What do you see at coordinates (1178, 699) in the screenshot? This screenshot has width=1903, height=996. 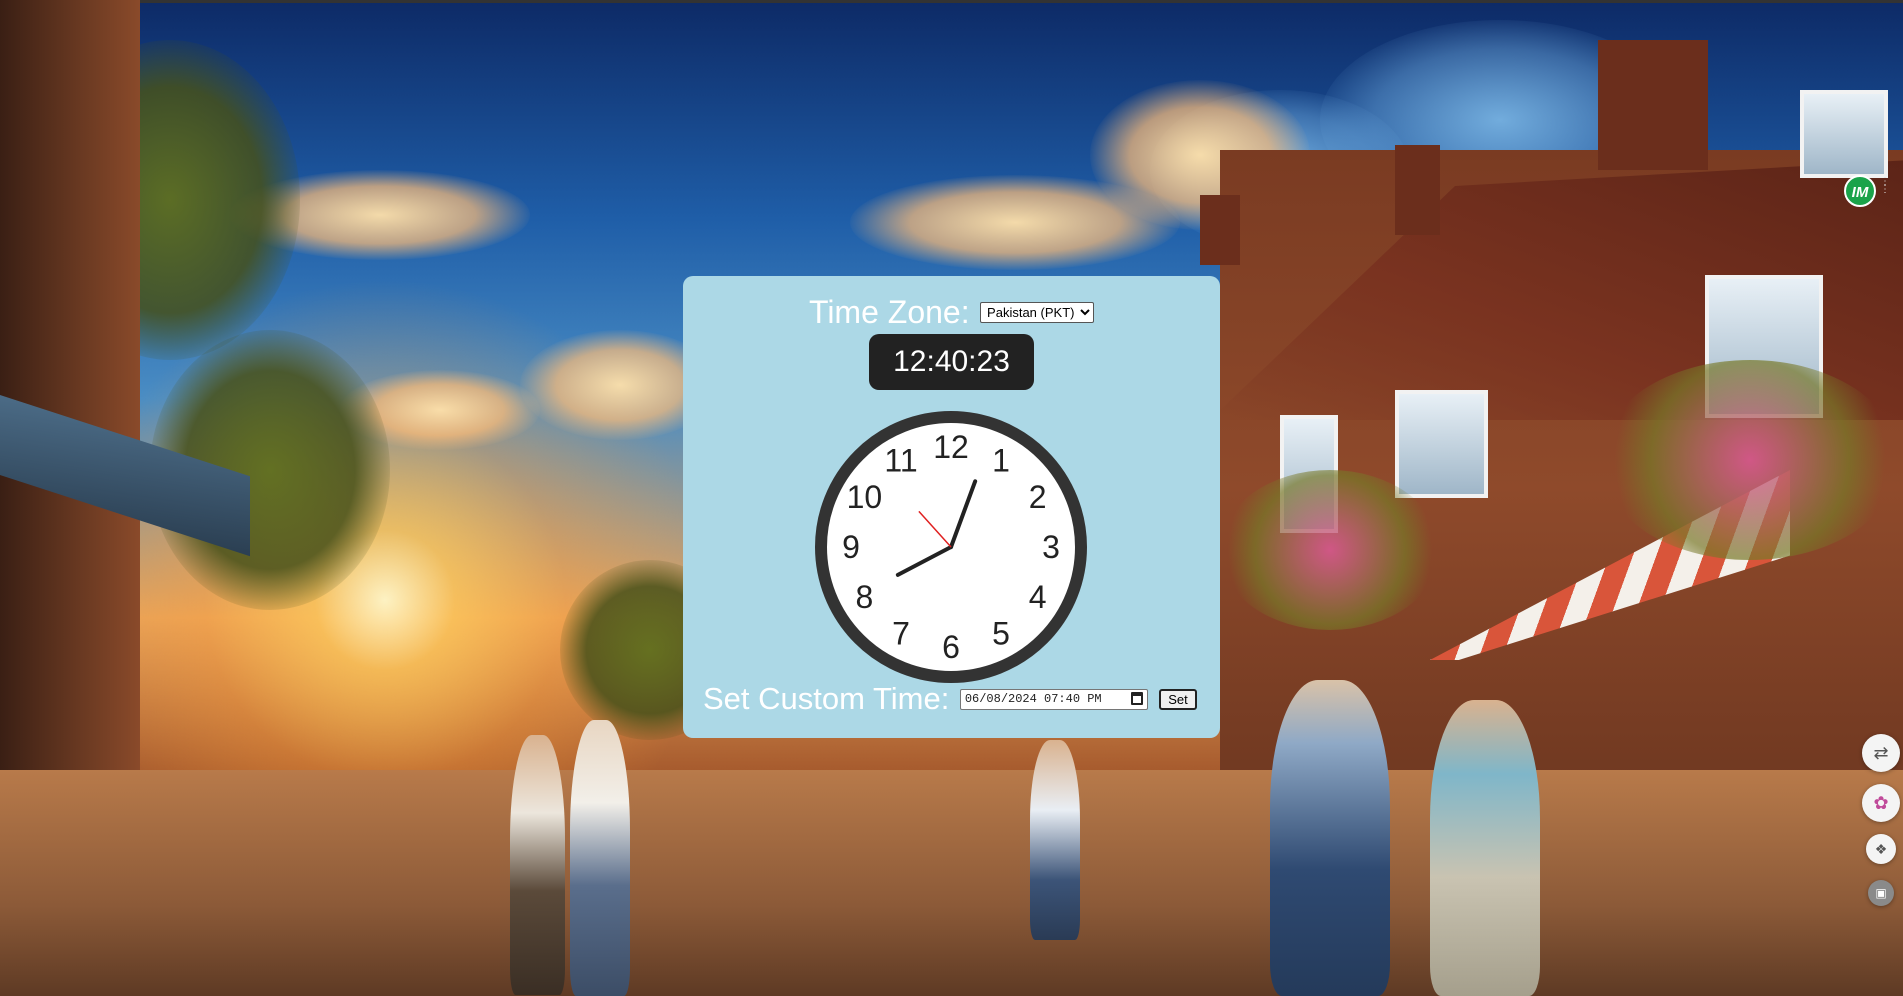 I see `set-button: Set` at bounding box center [1178, 699].